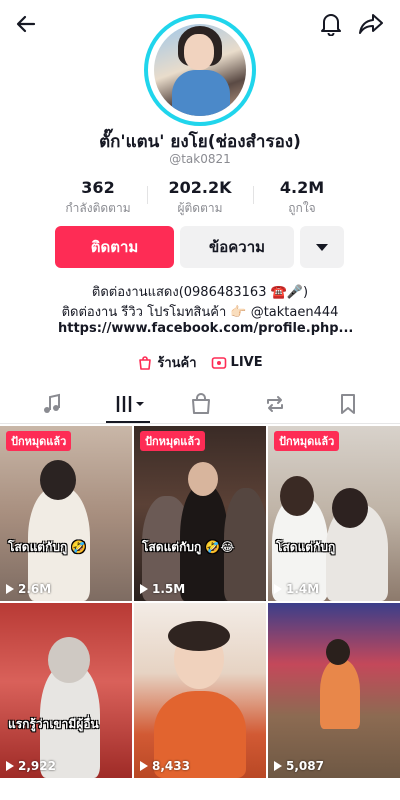 The image size is (400, 800). I want to click on video-thumbnail: ปักหมุดแล้ว โสดแต่กับกู 🤣 2.6M, so click(66, 513).